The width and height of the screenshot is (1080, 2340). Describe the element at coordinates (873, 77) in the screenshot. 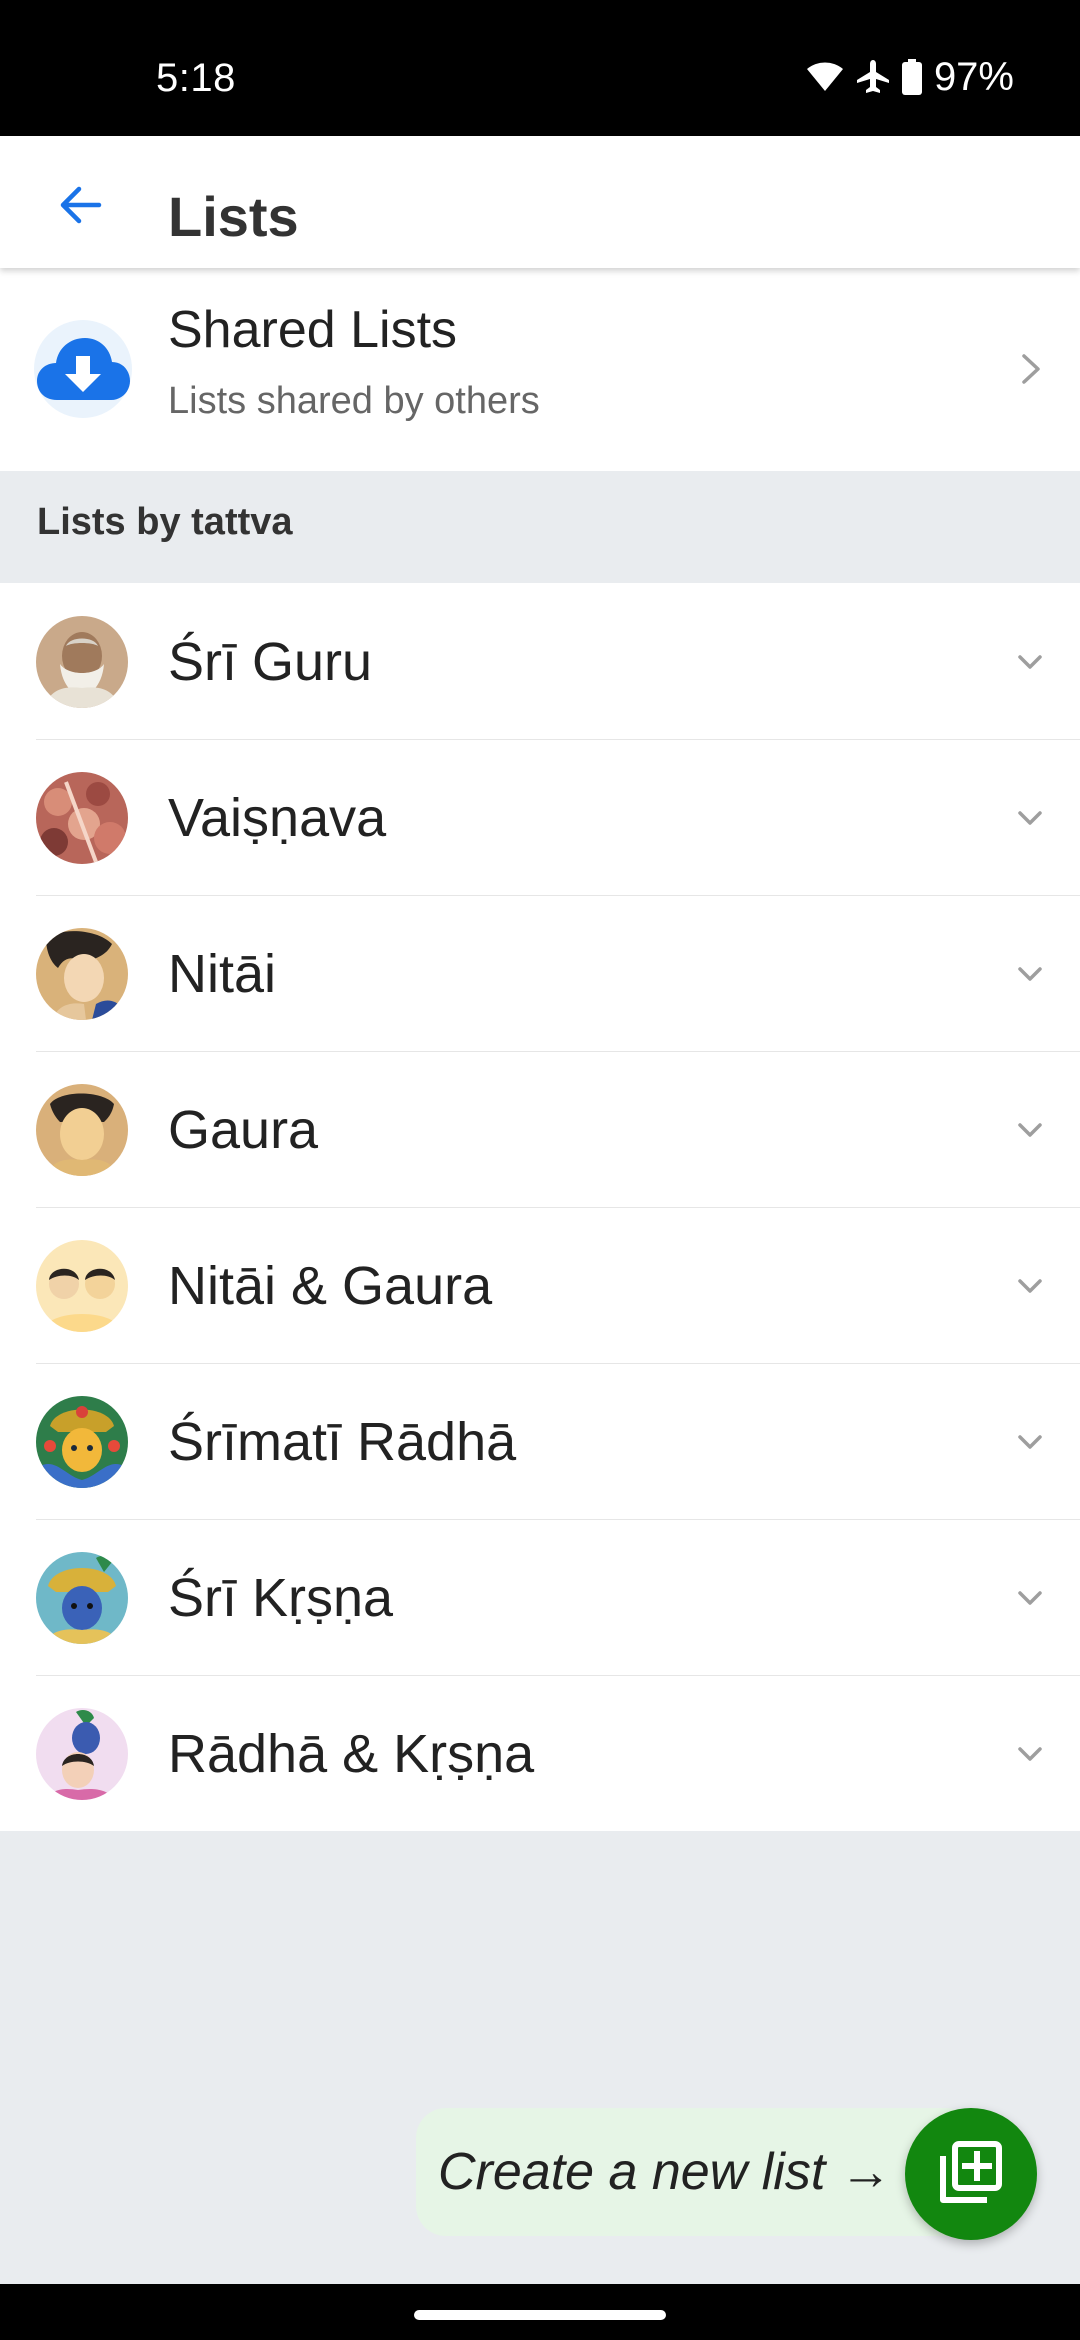

I see `airplane-icon` at that location.